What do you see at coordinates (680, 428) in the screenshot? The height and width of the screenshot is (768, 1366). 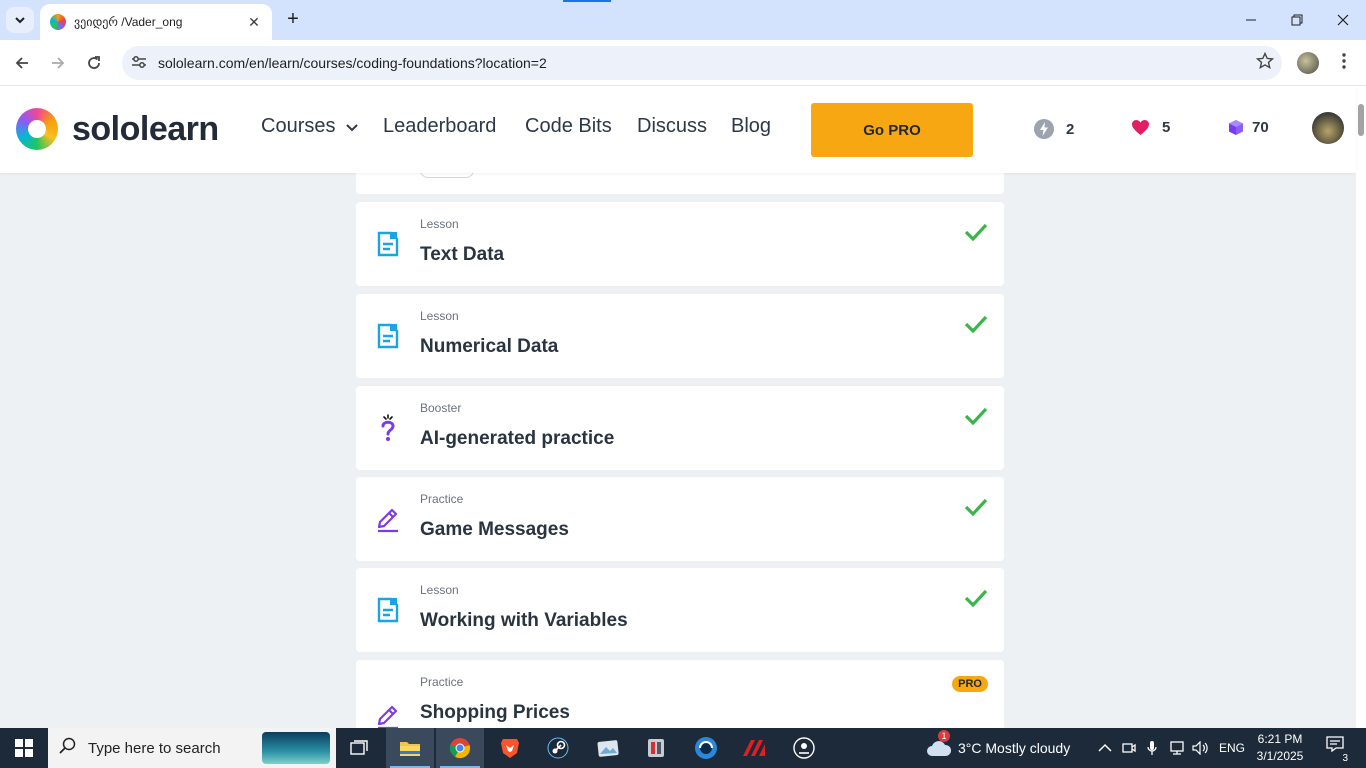 I see `booster-item: Booster AI-generated practice` at bounding box center [680, 428].